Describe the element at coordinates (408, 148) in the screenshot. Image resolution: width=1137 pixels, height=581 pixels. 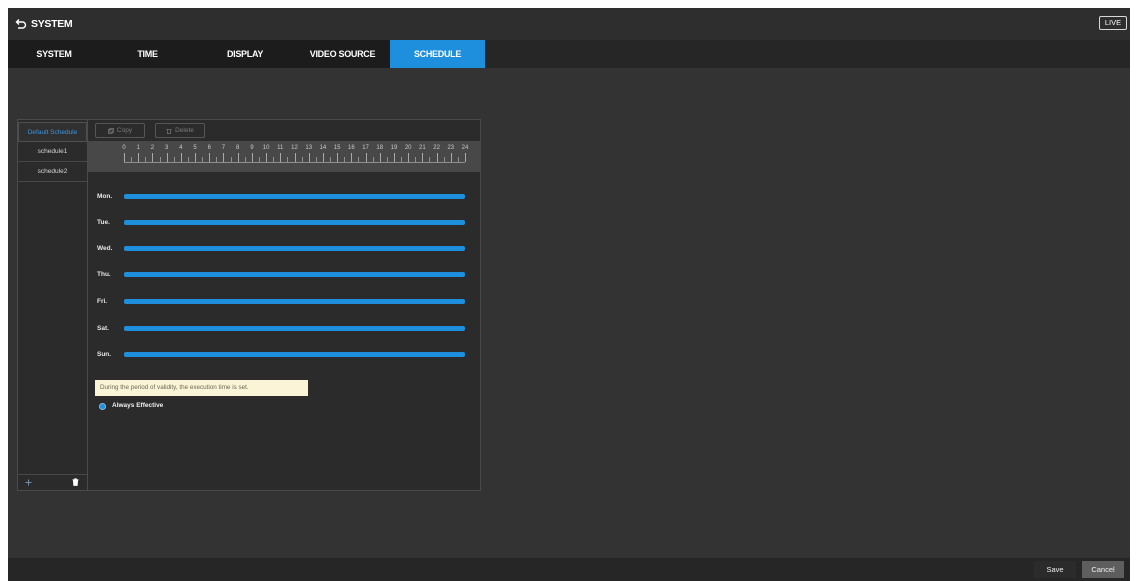
I see `hour-label: 20` at that location.